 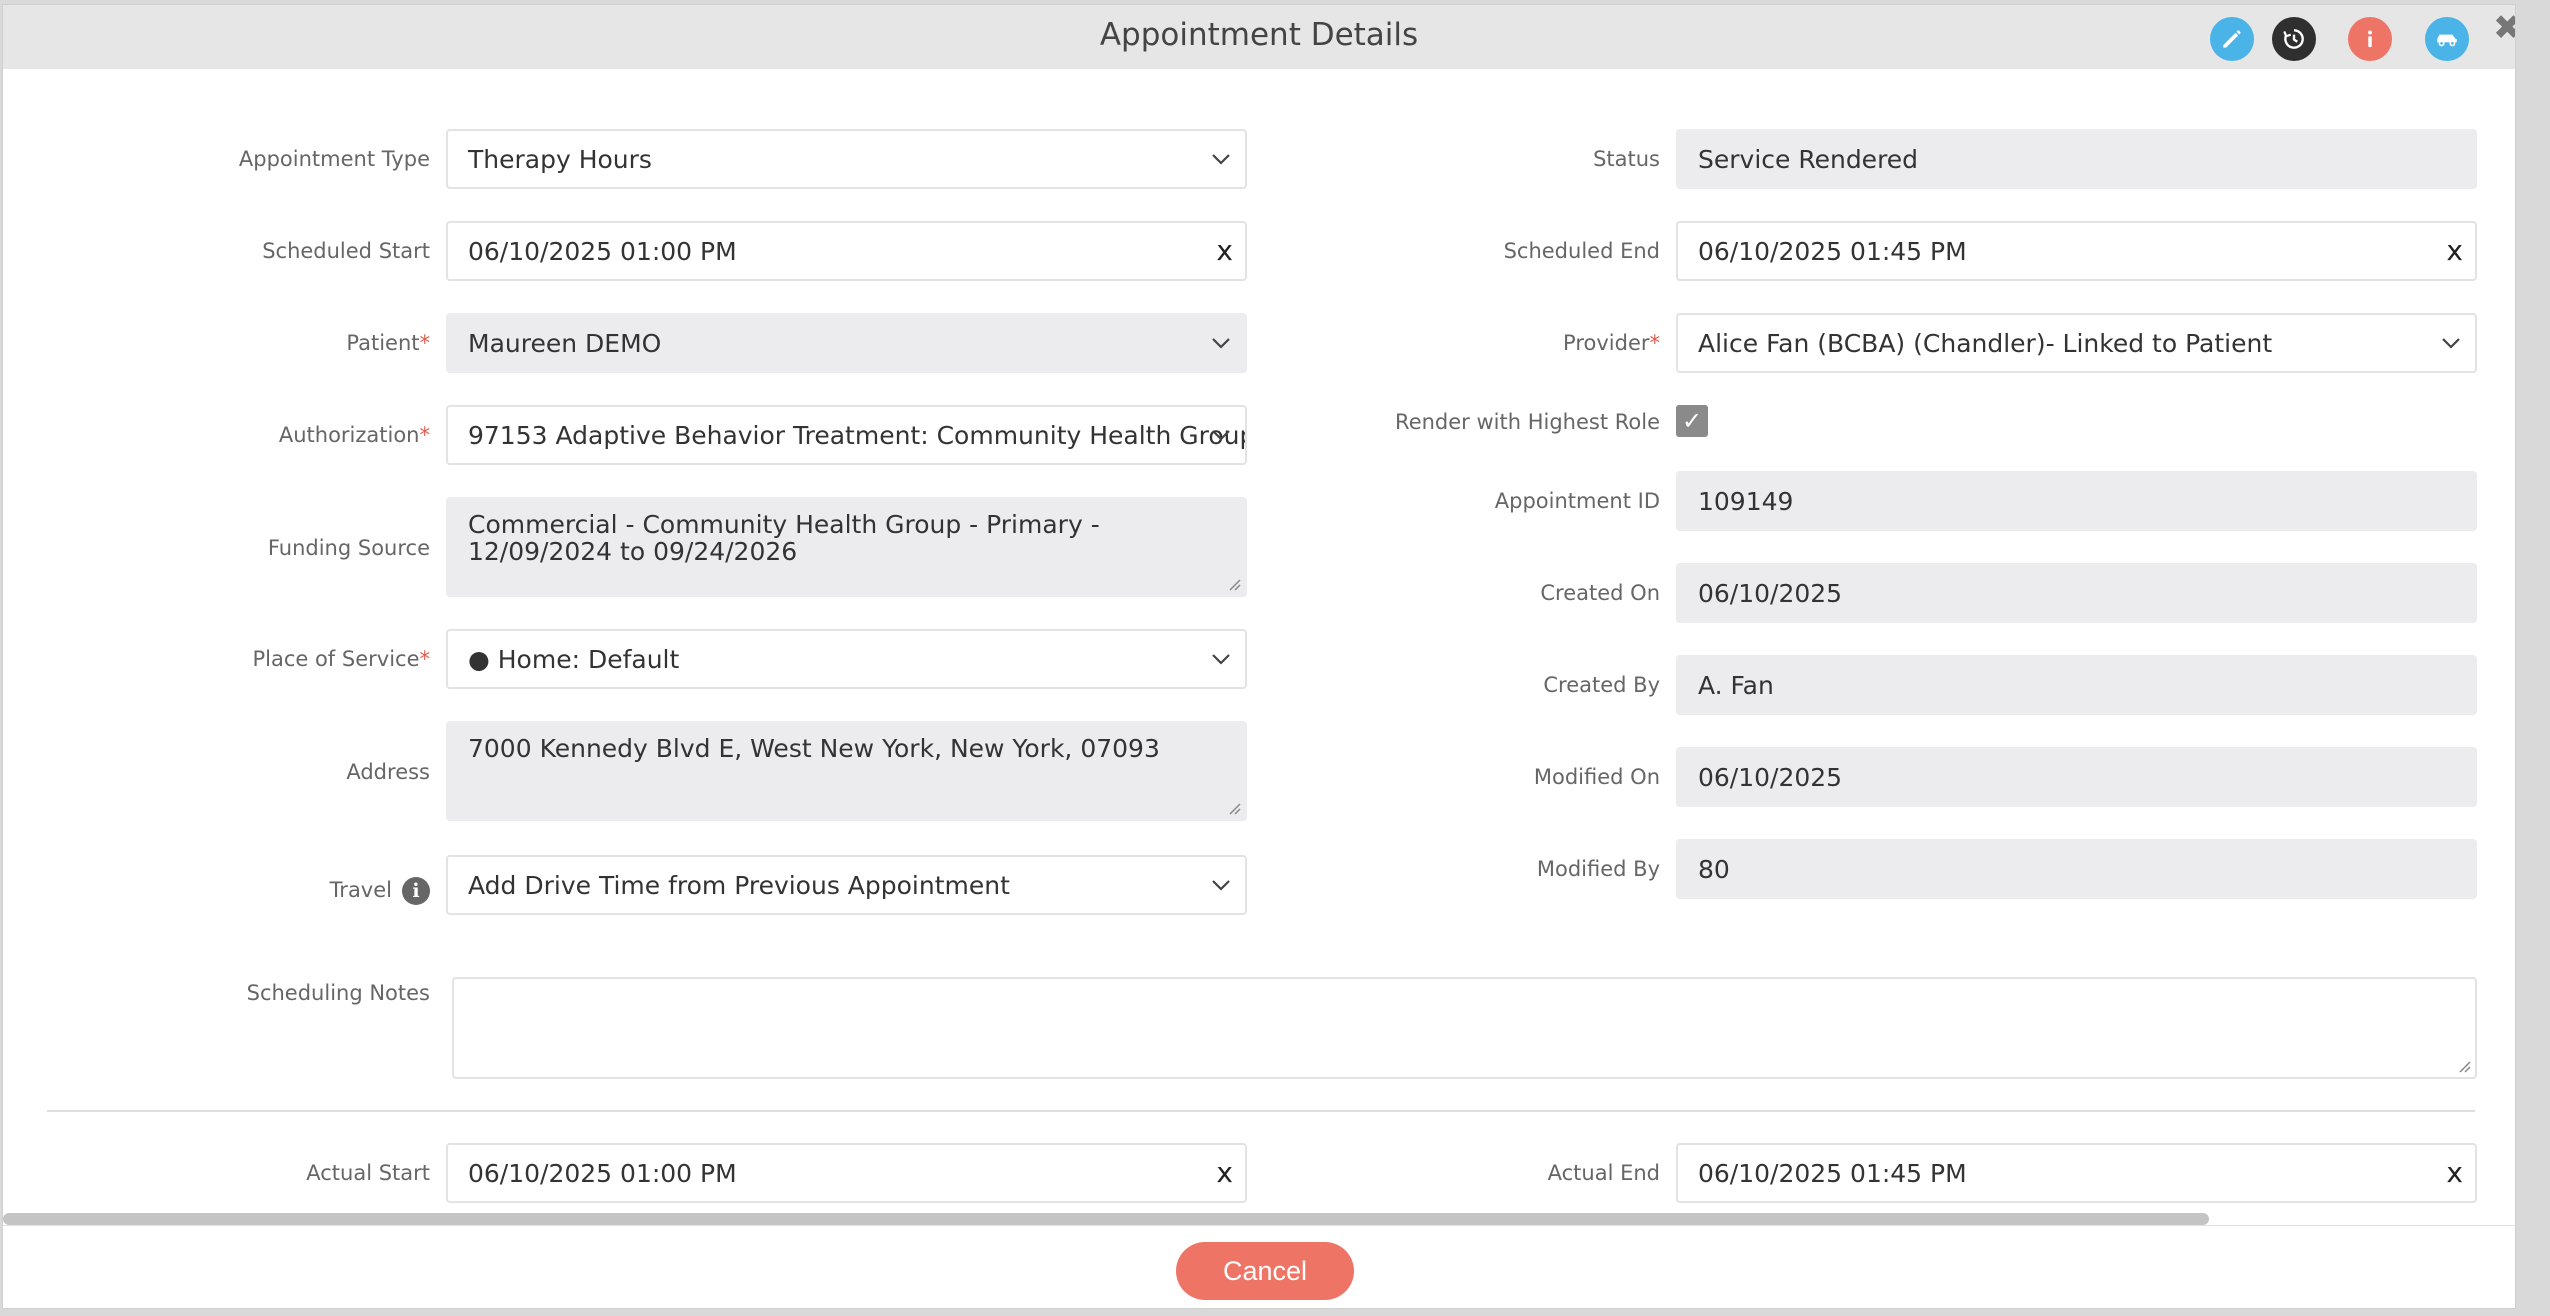 I want to click on car-icon, so click(x=2447, y=40).